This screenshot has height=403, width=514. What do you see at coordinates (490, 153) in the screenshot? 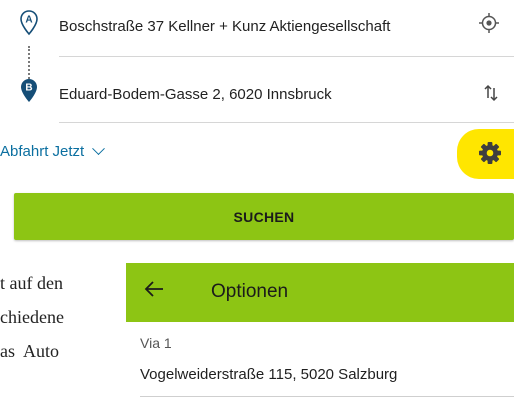
I see `gear-icon` at bounding box center [490, 153].